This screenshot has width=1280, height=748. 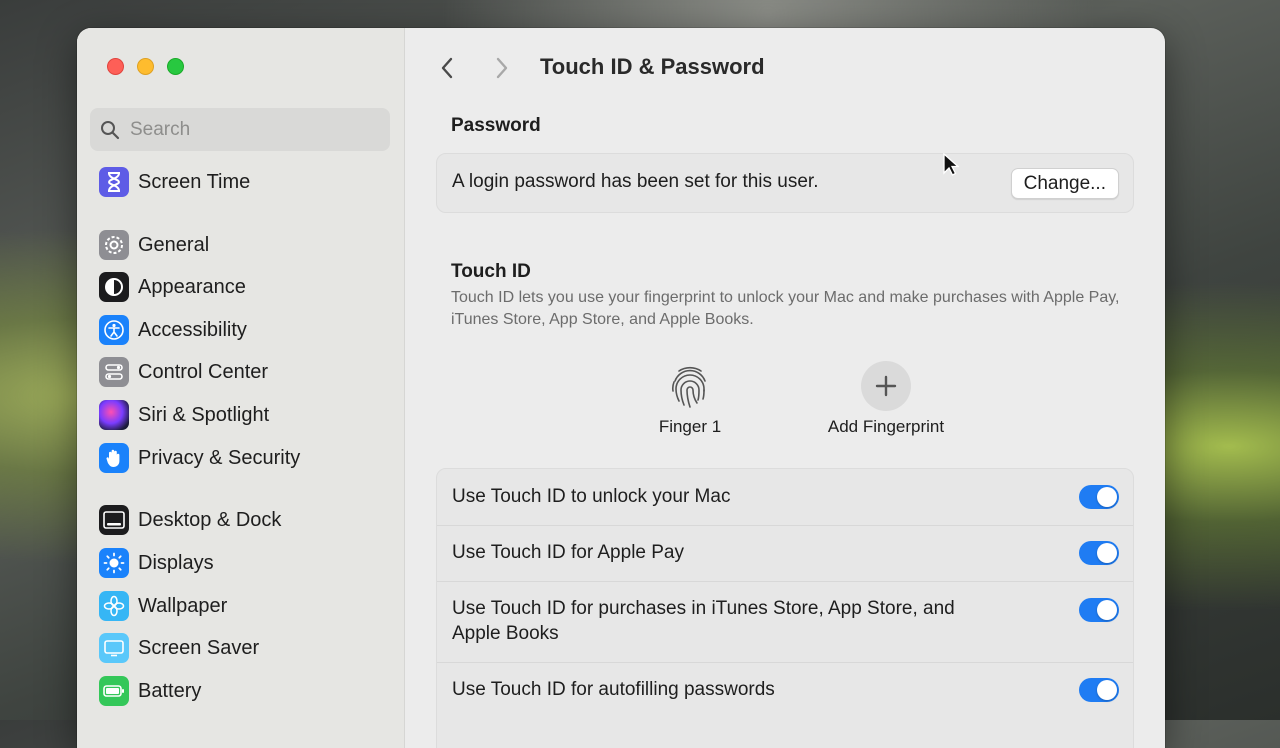 I want to click on sidebar-item-label: Desktop & Dock, so click(x=210, y=519).